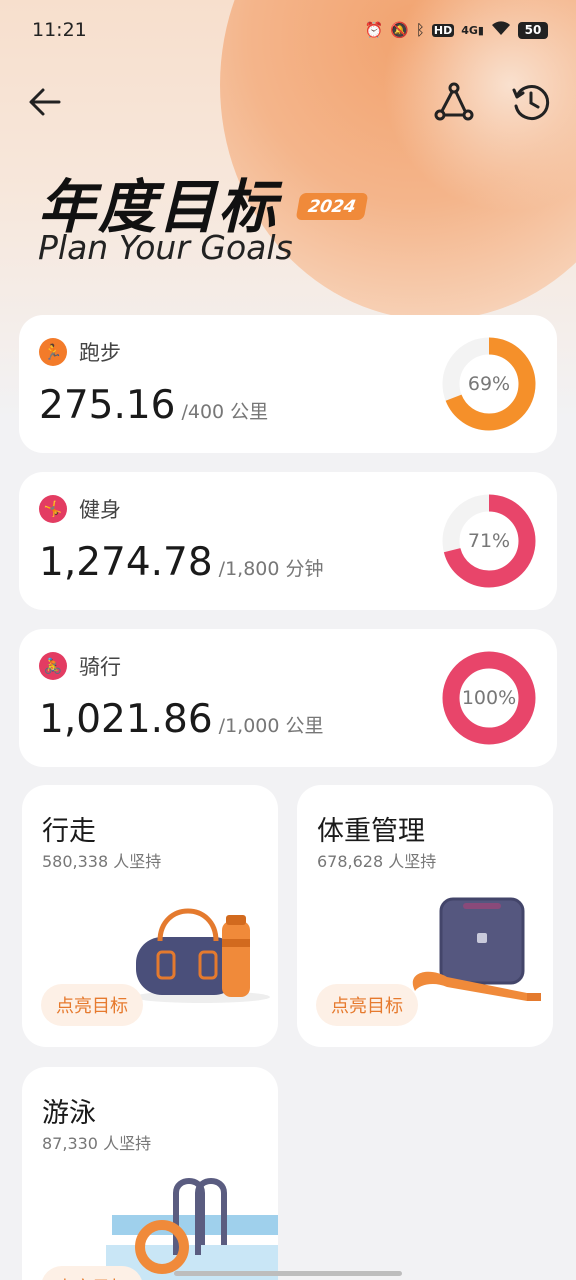 The width and height of the screenshot is (576, 1280). I want to click on status-bar: 11:21 ⏰ 🔕 ᛒ HD 4G▮ 50, so click(288, 30).